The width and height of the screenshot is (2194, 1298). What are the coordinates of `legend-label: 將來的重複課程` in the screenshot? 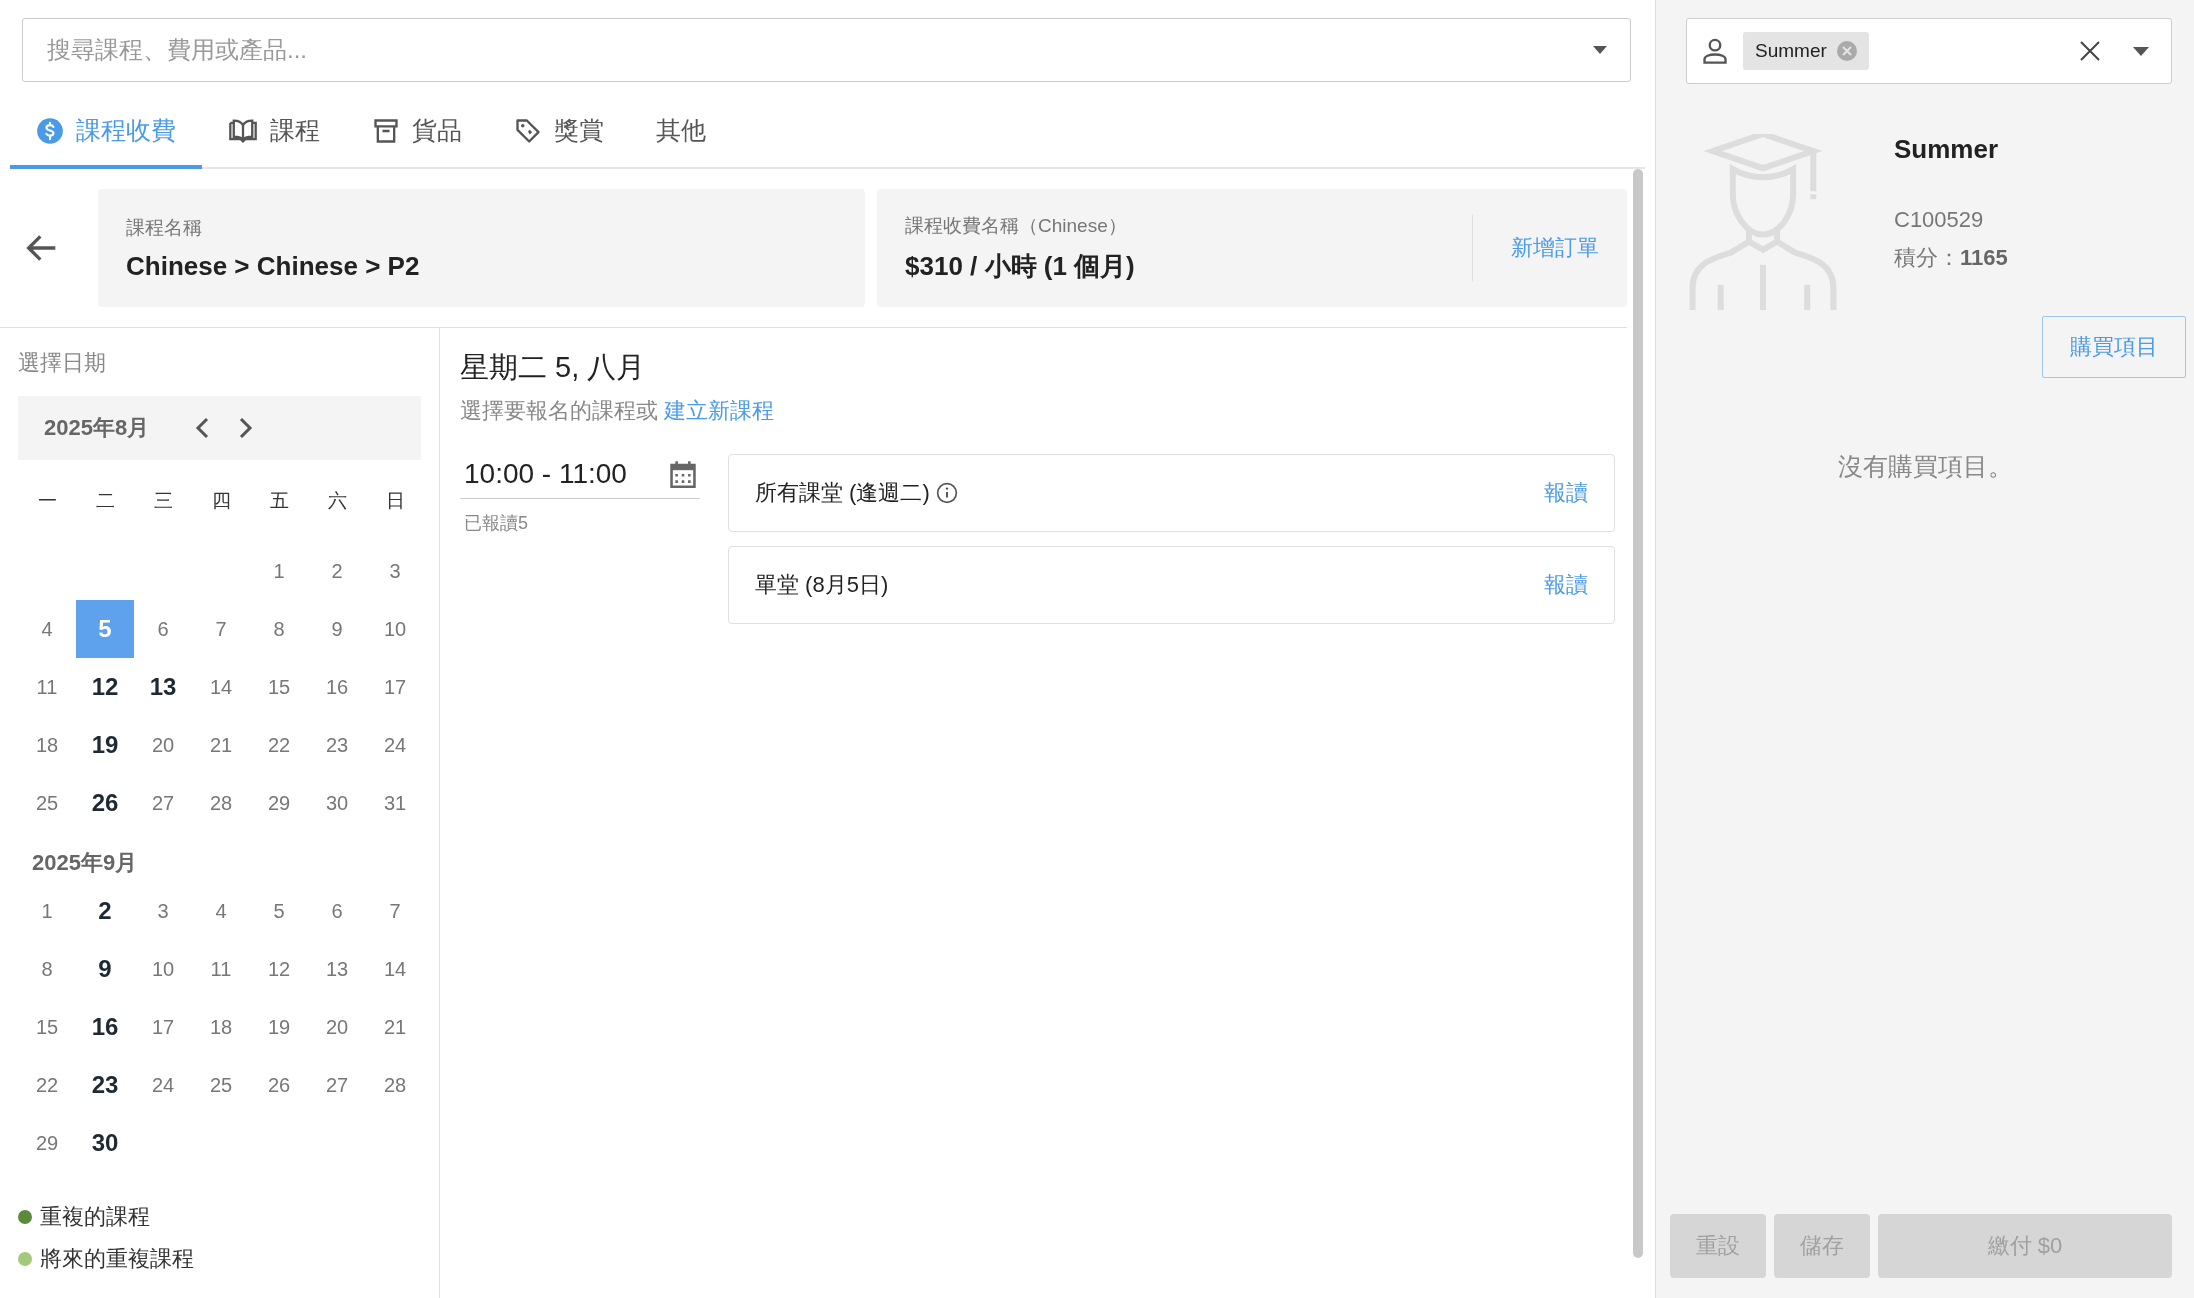 It's located at (117, 1259).